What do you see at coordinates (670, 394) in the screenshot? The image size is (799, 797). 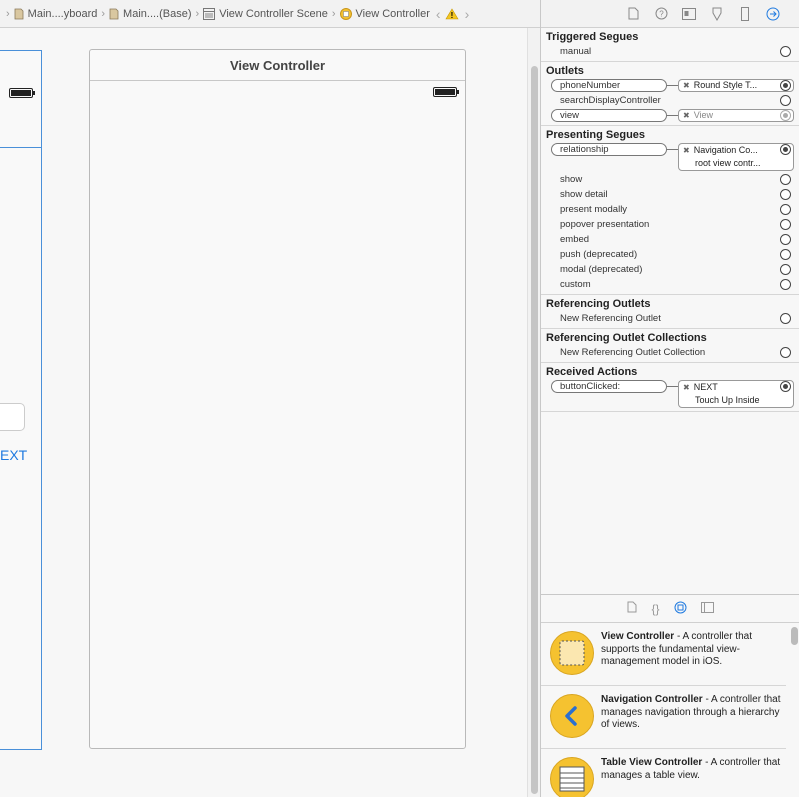 I see `connection-row-button-clicked: buttonClicked: ✖ NEXT Touch Up Inside` at bounding box center [670, 394].